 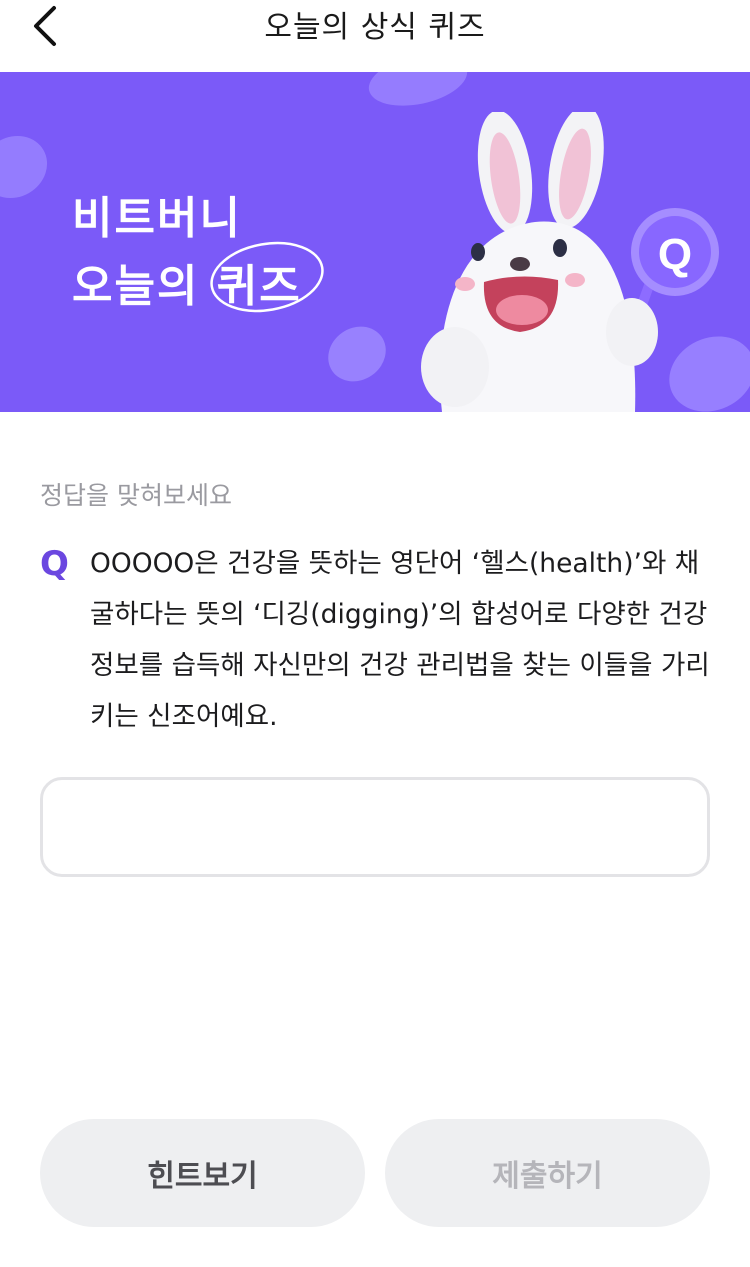 I want to click on oval-highlight, so click(x=267, y=277).